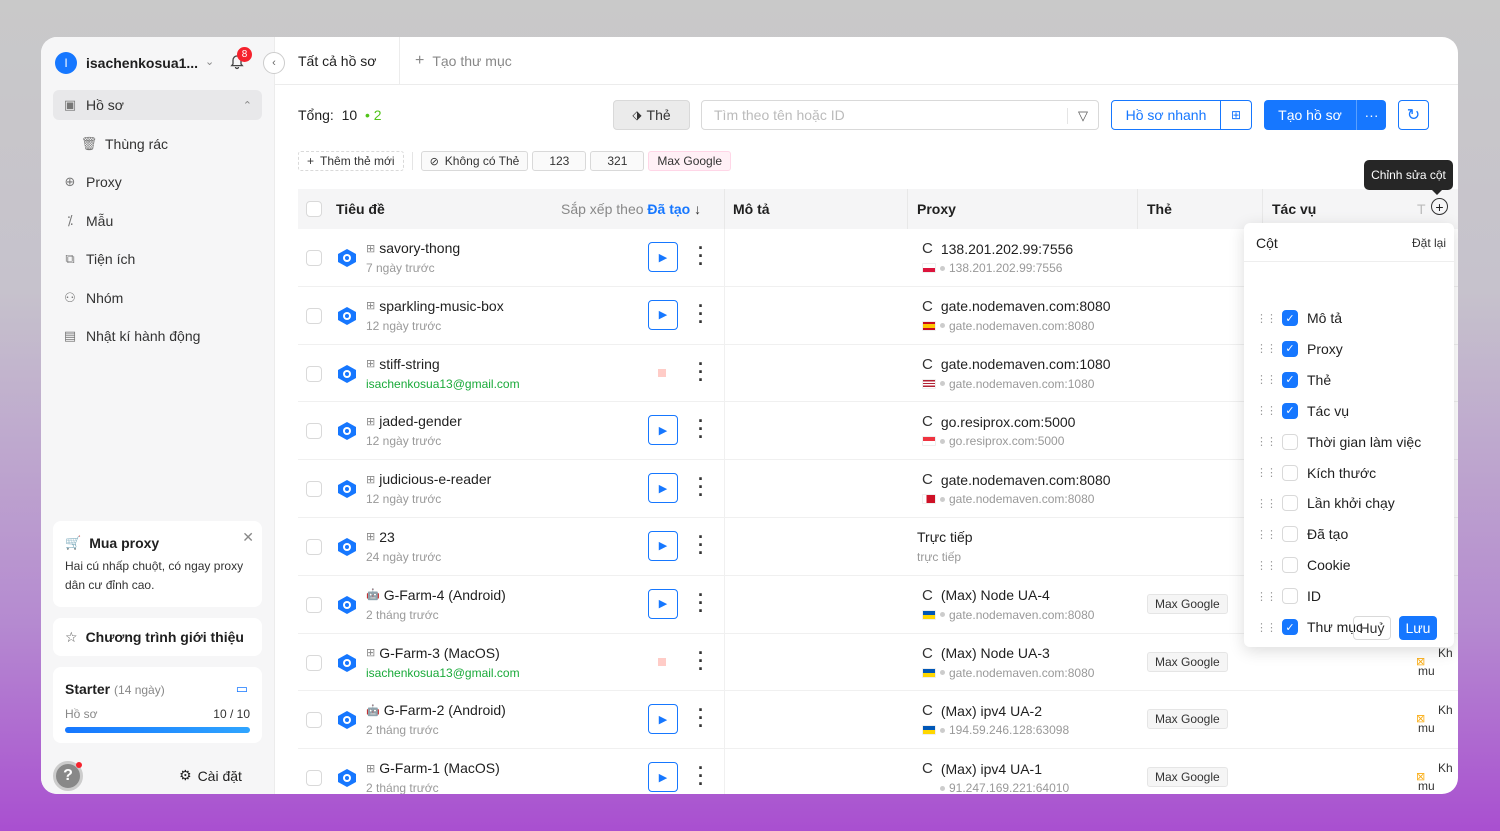  What do you see at coordinates (1338, 442) in the screenshot?
I see `column-option: ⋮⋮ Thời gian làm việc` at bounding box center [1338, 442].